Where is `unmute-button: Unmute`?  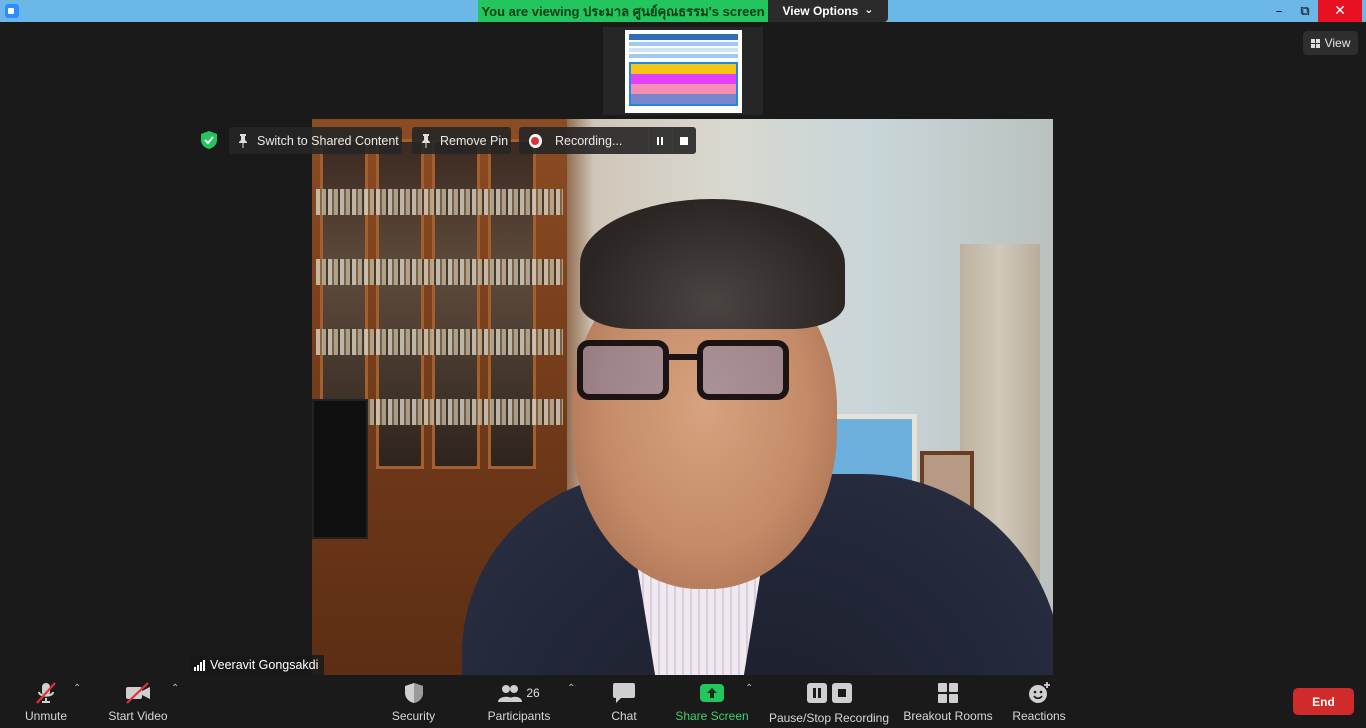
unmute-button: Unmute is located at coordinates (46, 701).